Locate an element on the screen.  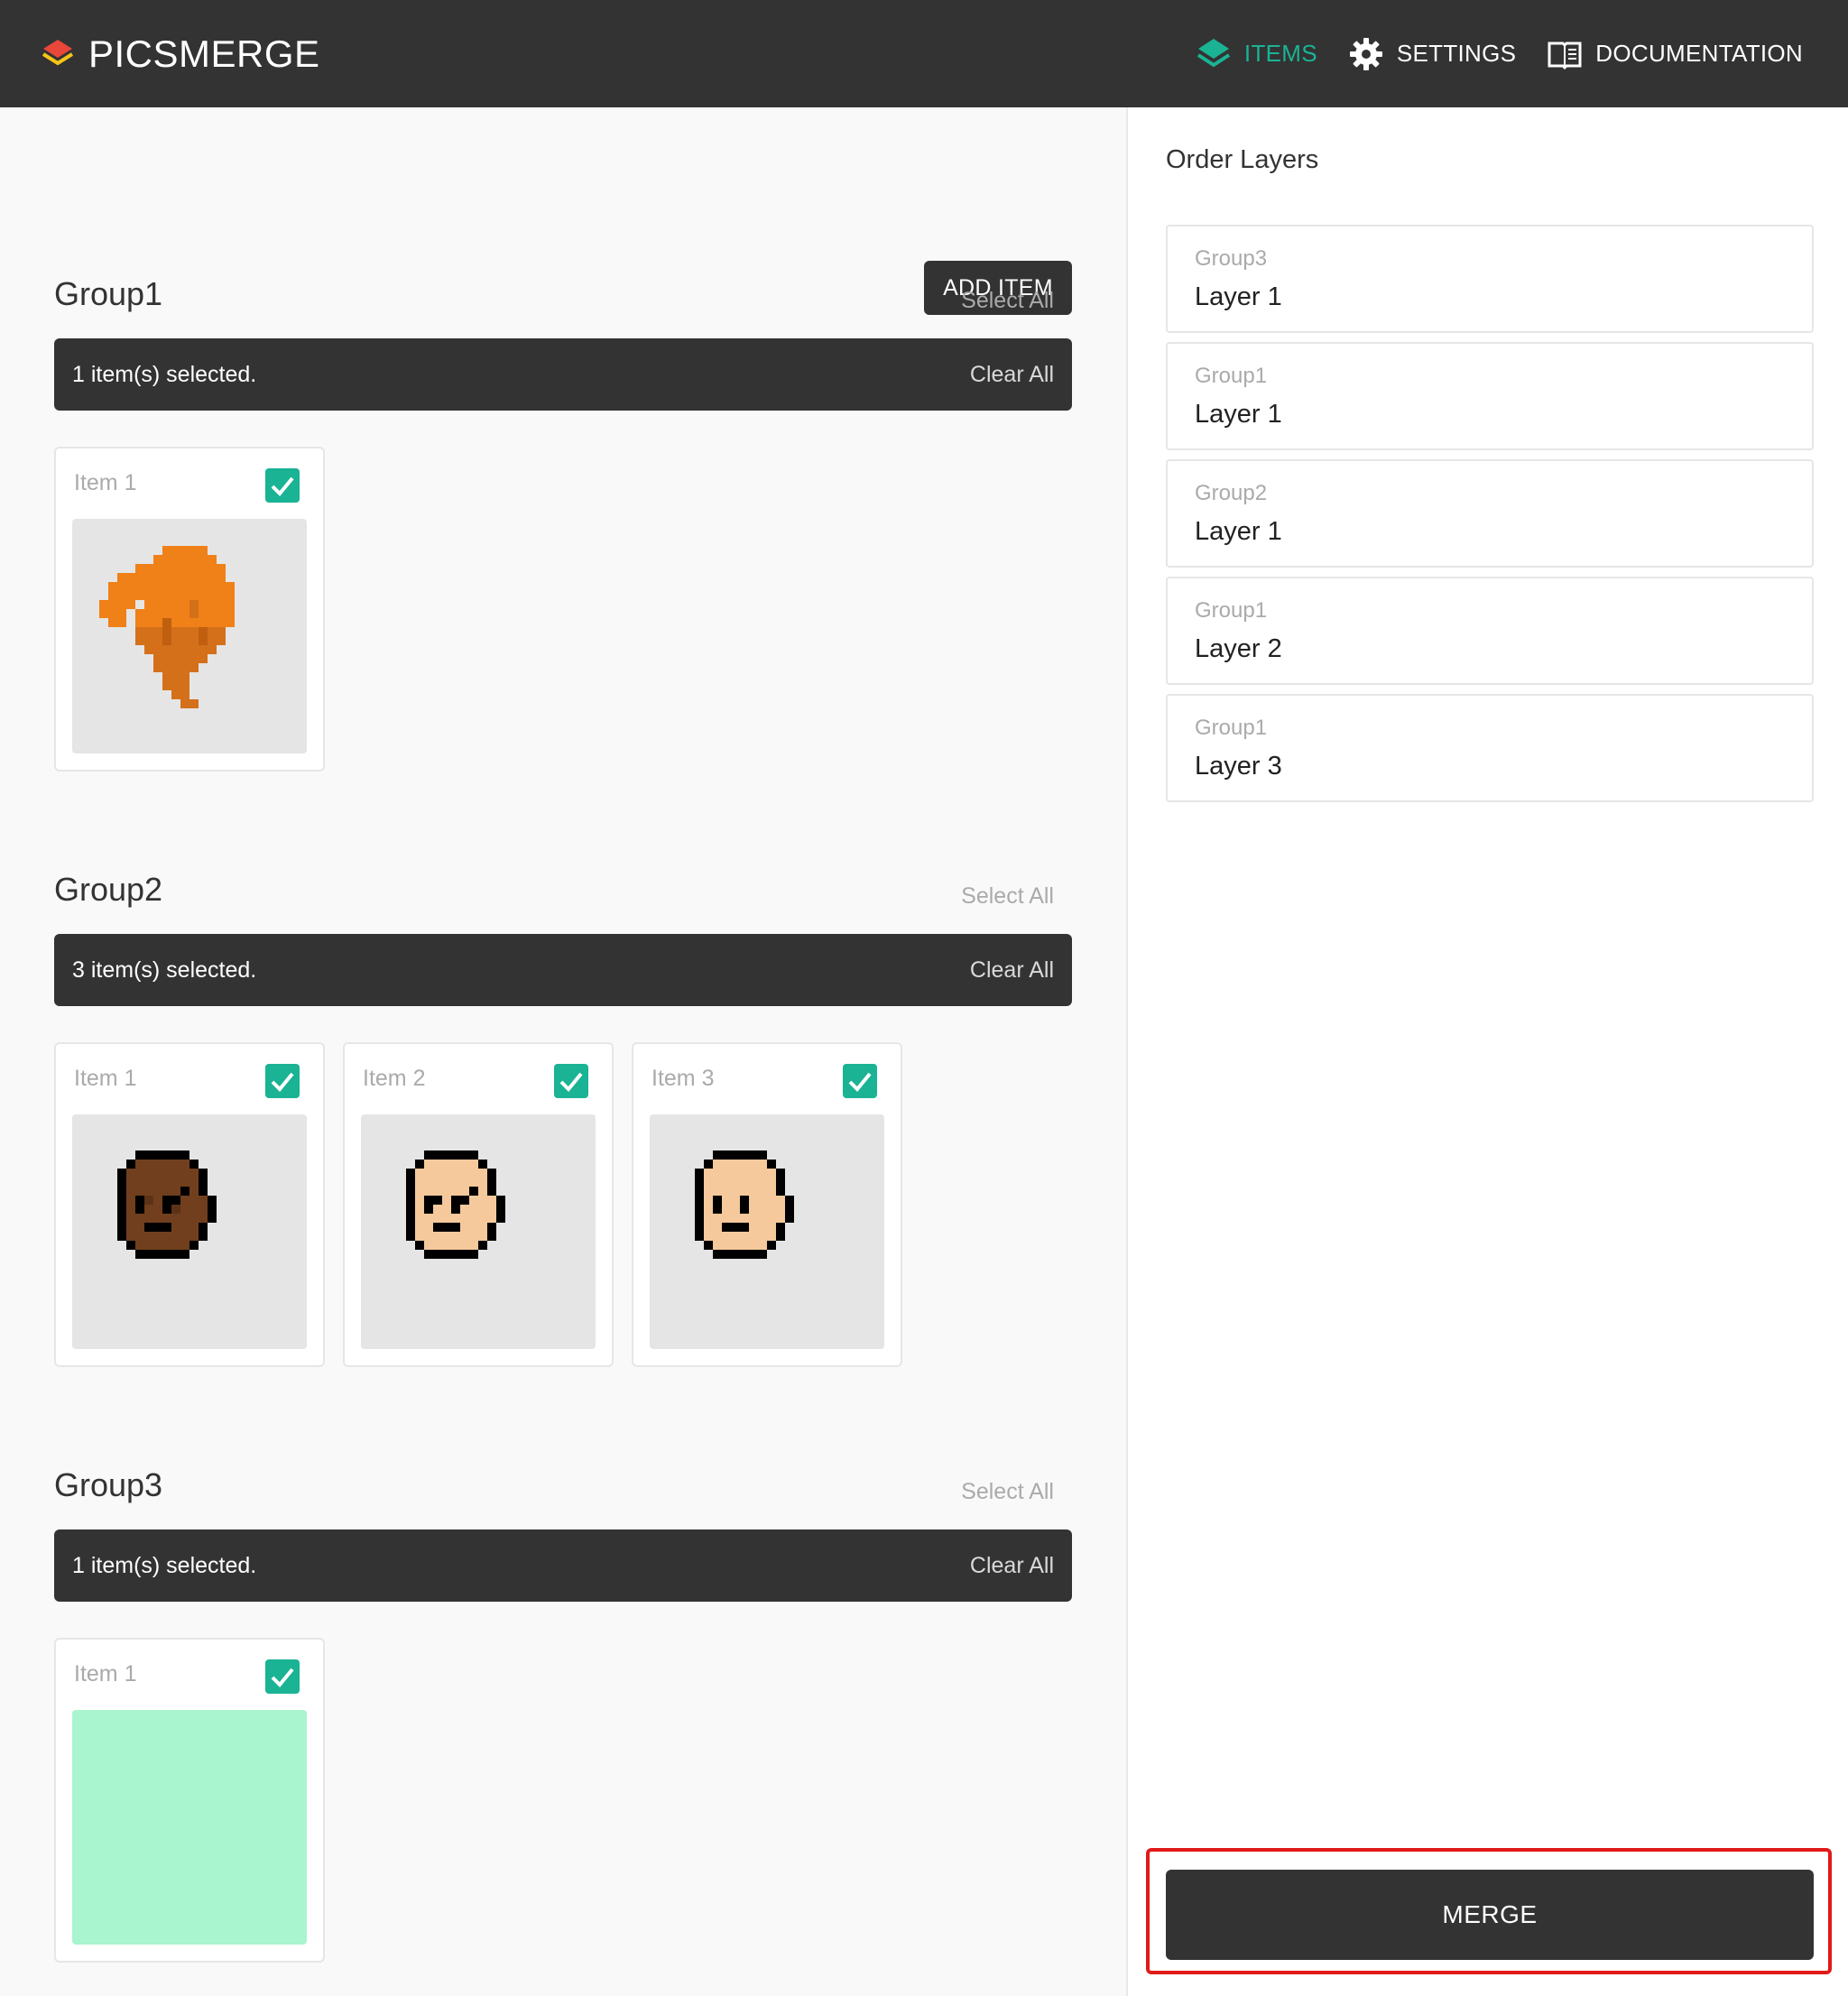
main-nav: ITEMS SETTINGS DOCUMENTATION is located at coordinates (1484, 54).